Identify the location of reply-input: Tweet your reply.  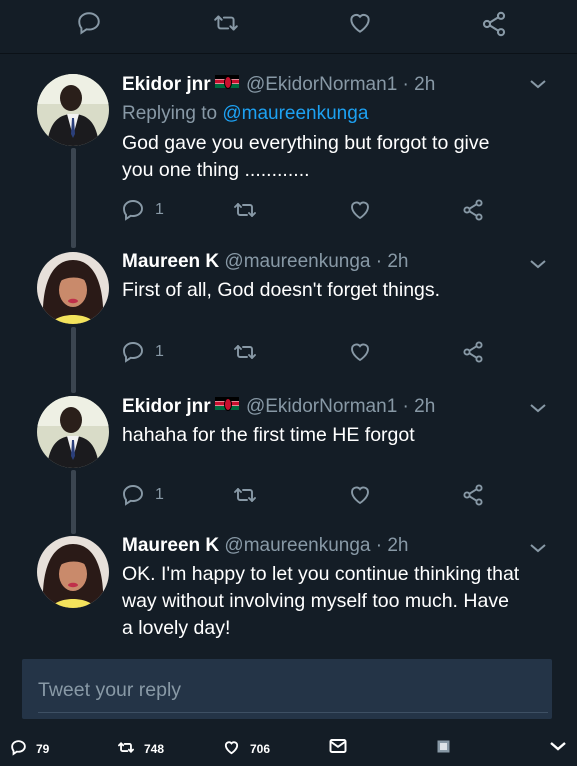
(109, 690).